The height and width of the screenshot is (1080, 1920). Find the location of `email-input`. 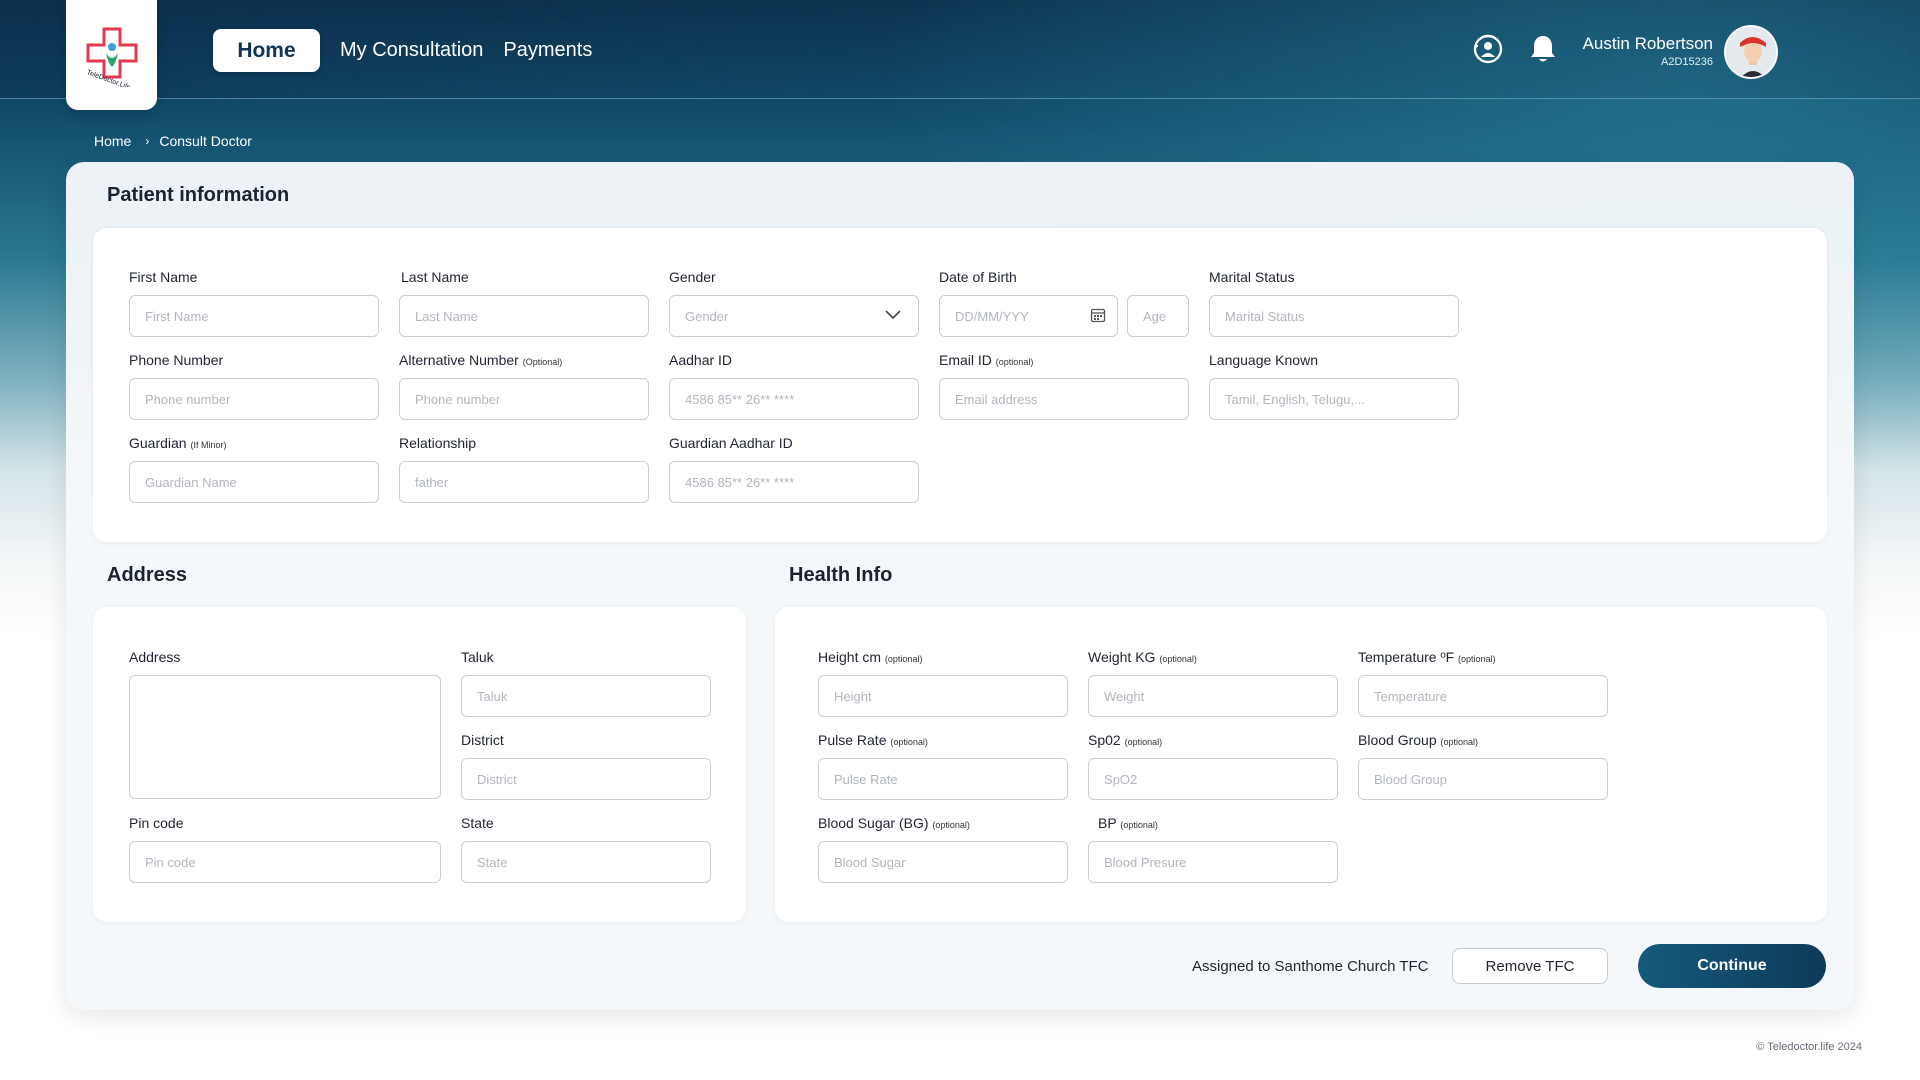

email-input is located at coordinates (1064, 399).